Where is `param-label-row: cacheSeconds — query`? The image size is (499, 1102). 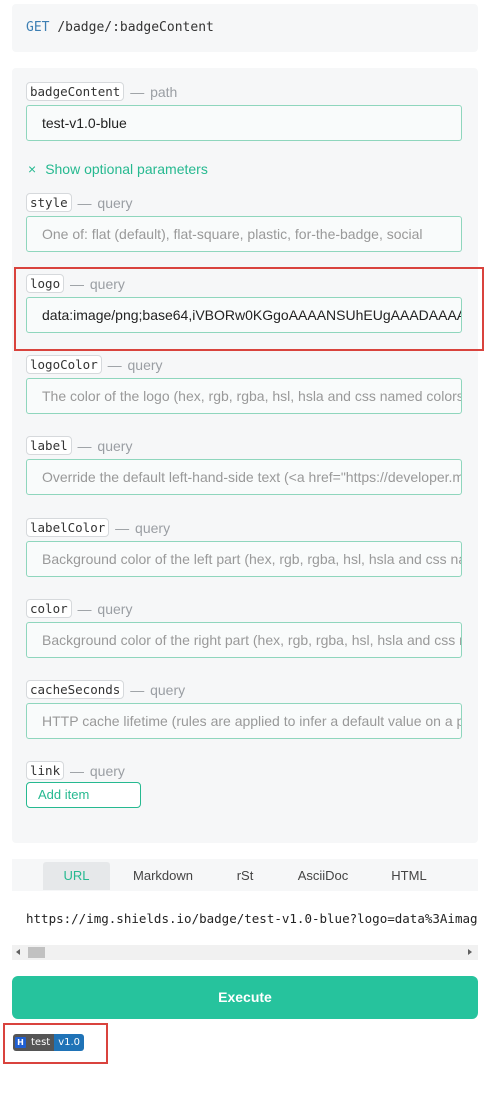 param-label-row: cacheSeconds — query is located at coordinates (105, 690).